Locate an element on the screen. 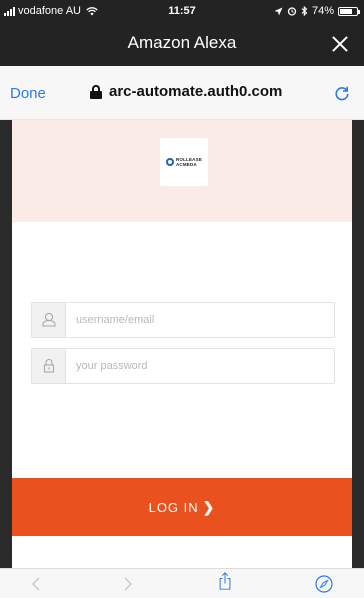 The height and width of the screenshot is (598, 364). status-right: 74% is located at coordinates (317, 11).